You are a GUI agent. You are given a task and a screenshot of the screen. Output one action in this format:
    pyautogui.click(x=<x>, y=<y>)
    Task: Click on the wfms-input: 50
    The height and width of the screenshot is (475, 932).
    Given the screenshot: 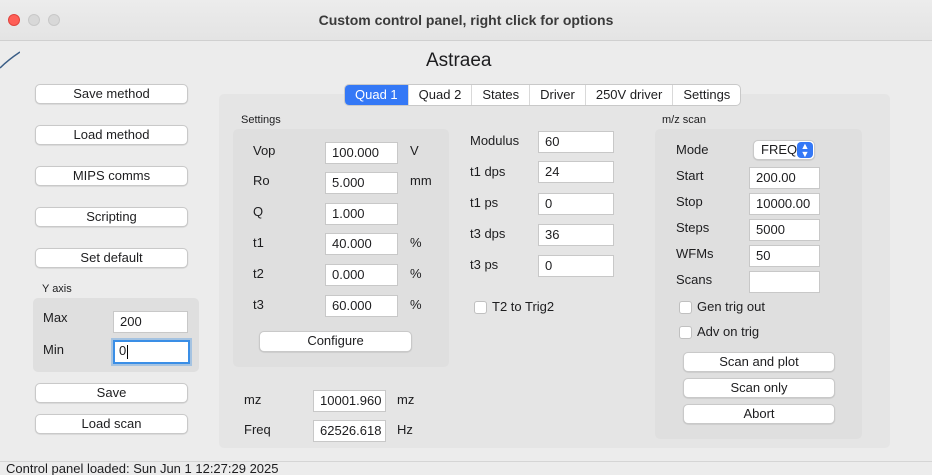 What is the action you would take?
    pyautogui.click(x=784, y=256)
    